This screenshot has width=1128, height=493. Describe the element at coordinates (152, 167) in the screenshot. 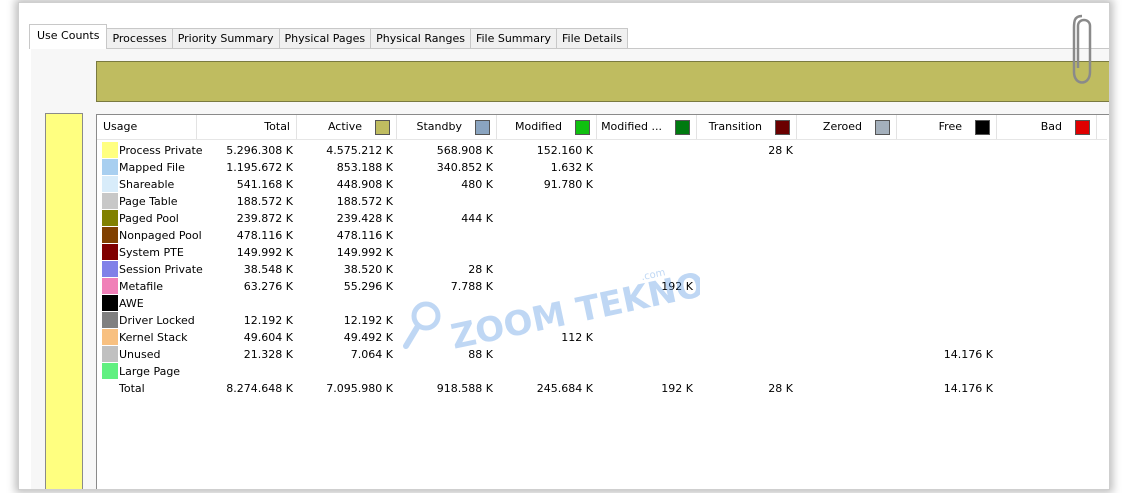

I see `usage-name: Mapped File` at that location.